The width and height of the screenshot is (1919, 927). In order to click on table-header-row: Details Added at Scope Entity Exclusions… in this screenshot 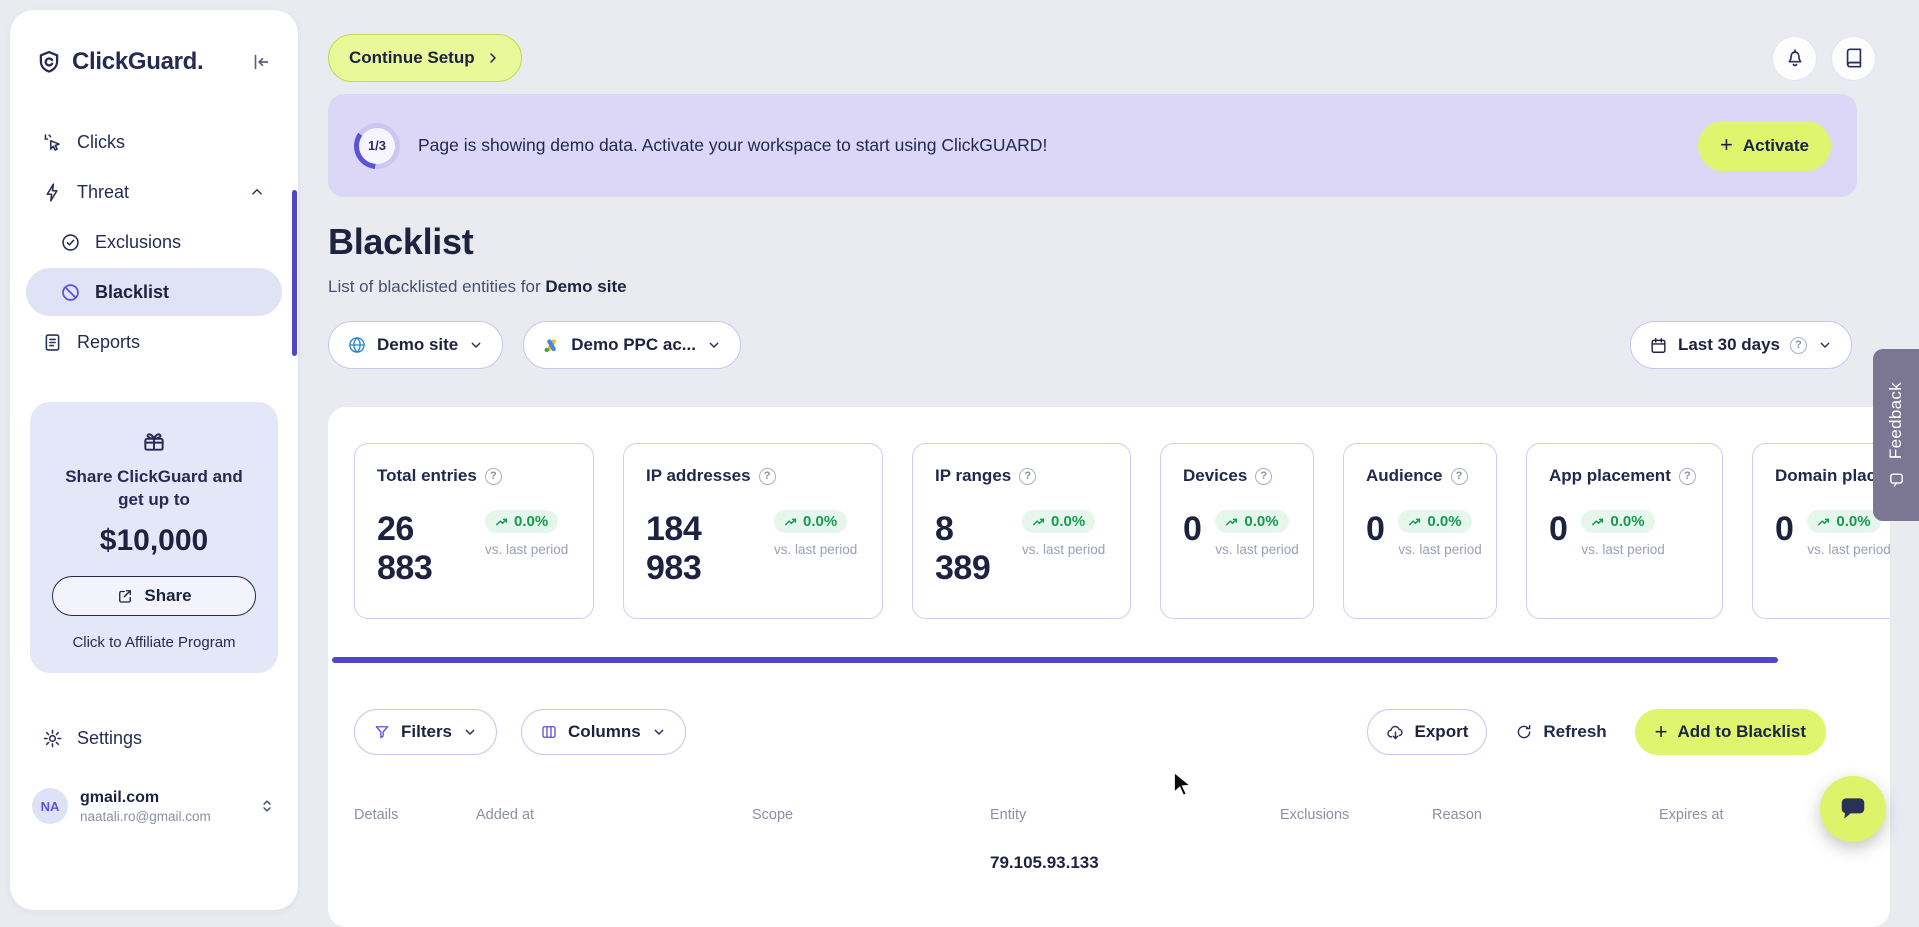, I will do `click(1122, 815)`.